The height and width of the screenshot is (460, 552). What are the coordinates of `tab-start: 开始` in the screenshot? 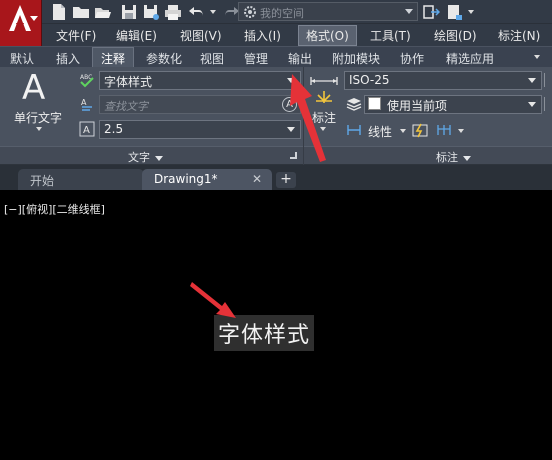 It's located at (81, 179).